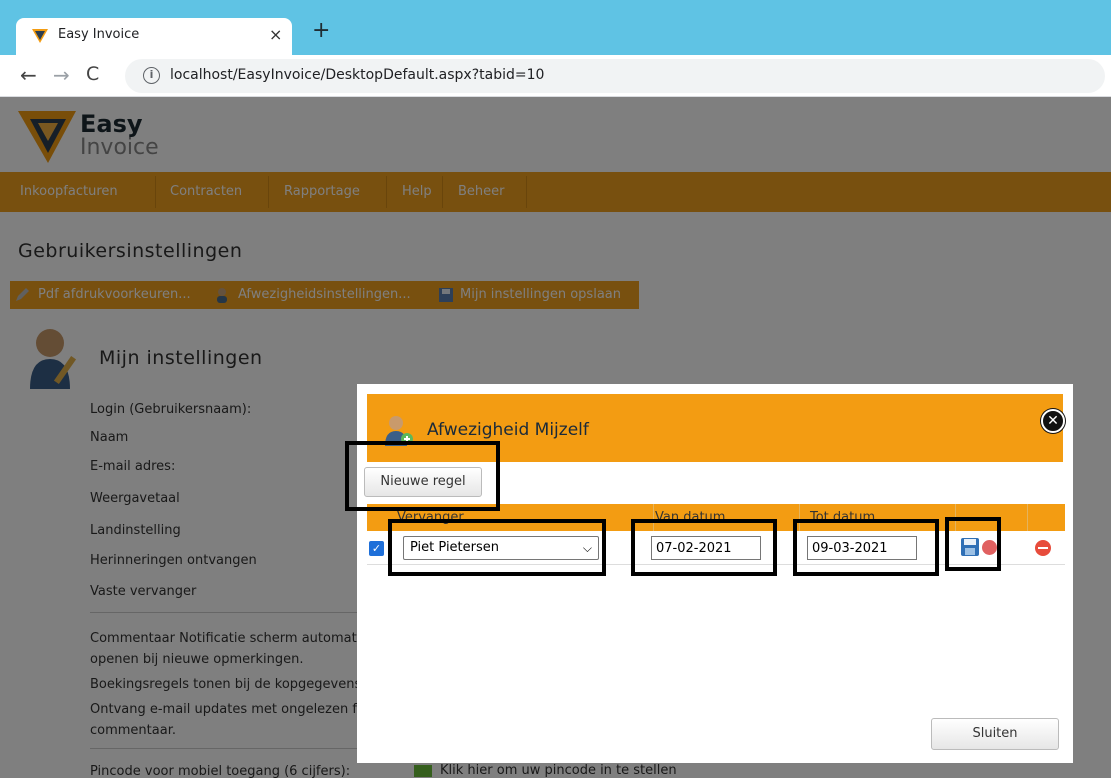 The width and height of the screenshot is (1111, 778). I want to click on back-arrow-icon: ←, so click(28, 75).